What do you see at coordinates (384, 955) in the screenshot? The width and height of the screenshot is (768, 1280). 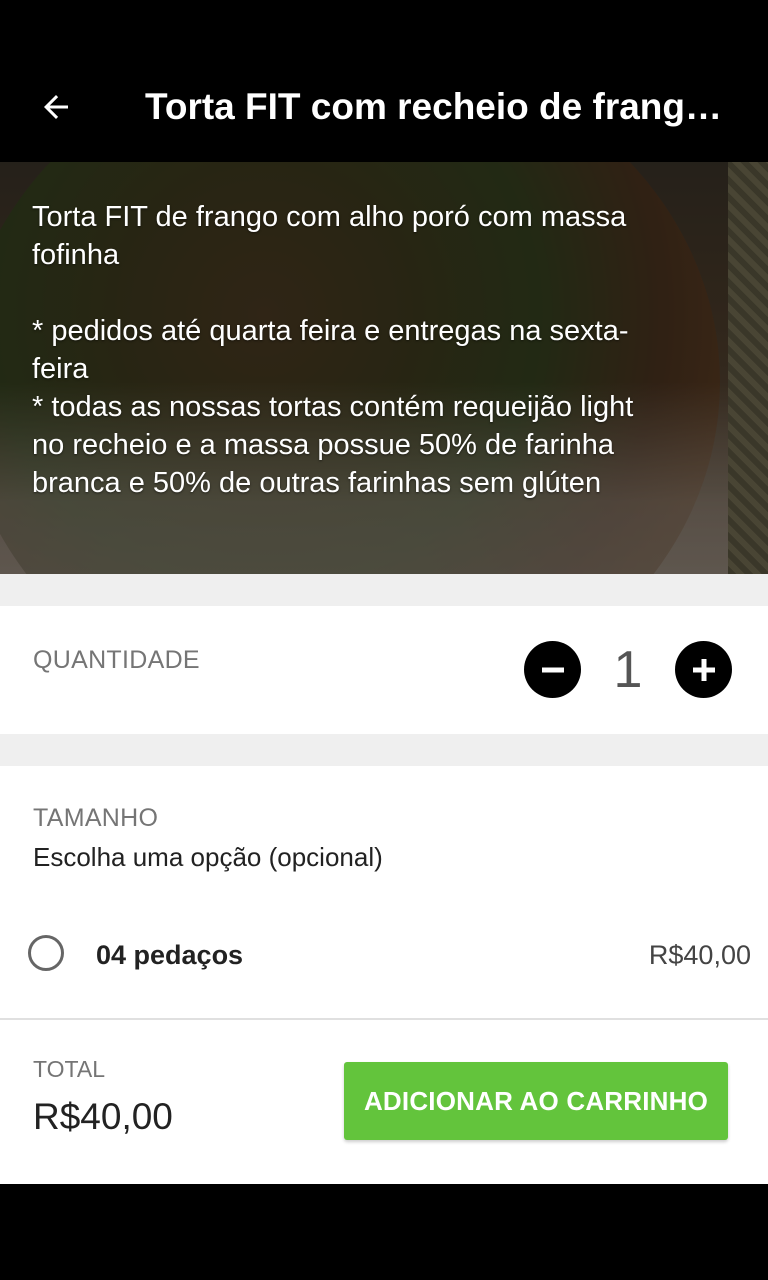 I see `size-option: 04 pedaços R$40,00` at bounding box center [384, 955].